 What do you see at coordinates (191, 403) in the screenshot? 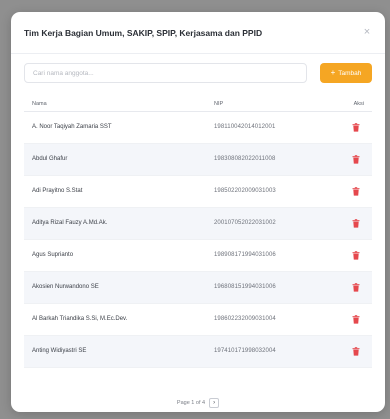
I see `page-indicator: Page 1 of 4` at bounding box center [191, 403].